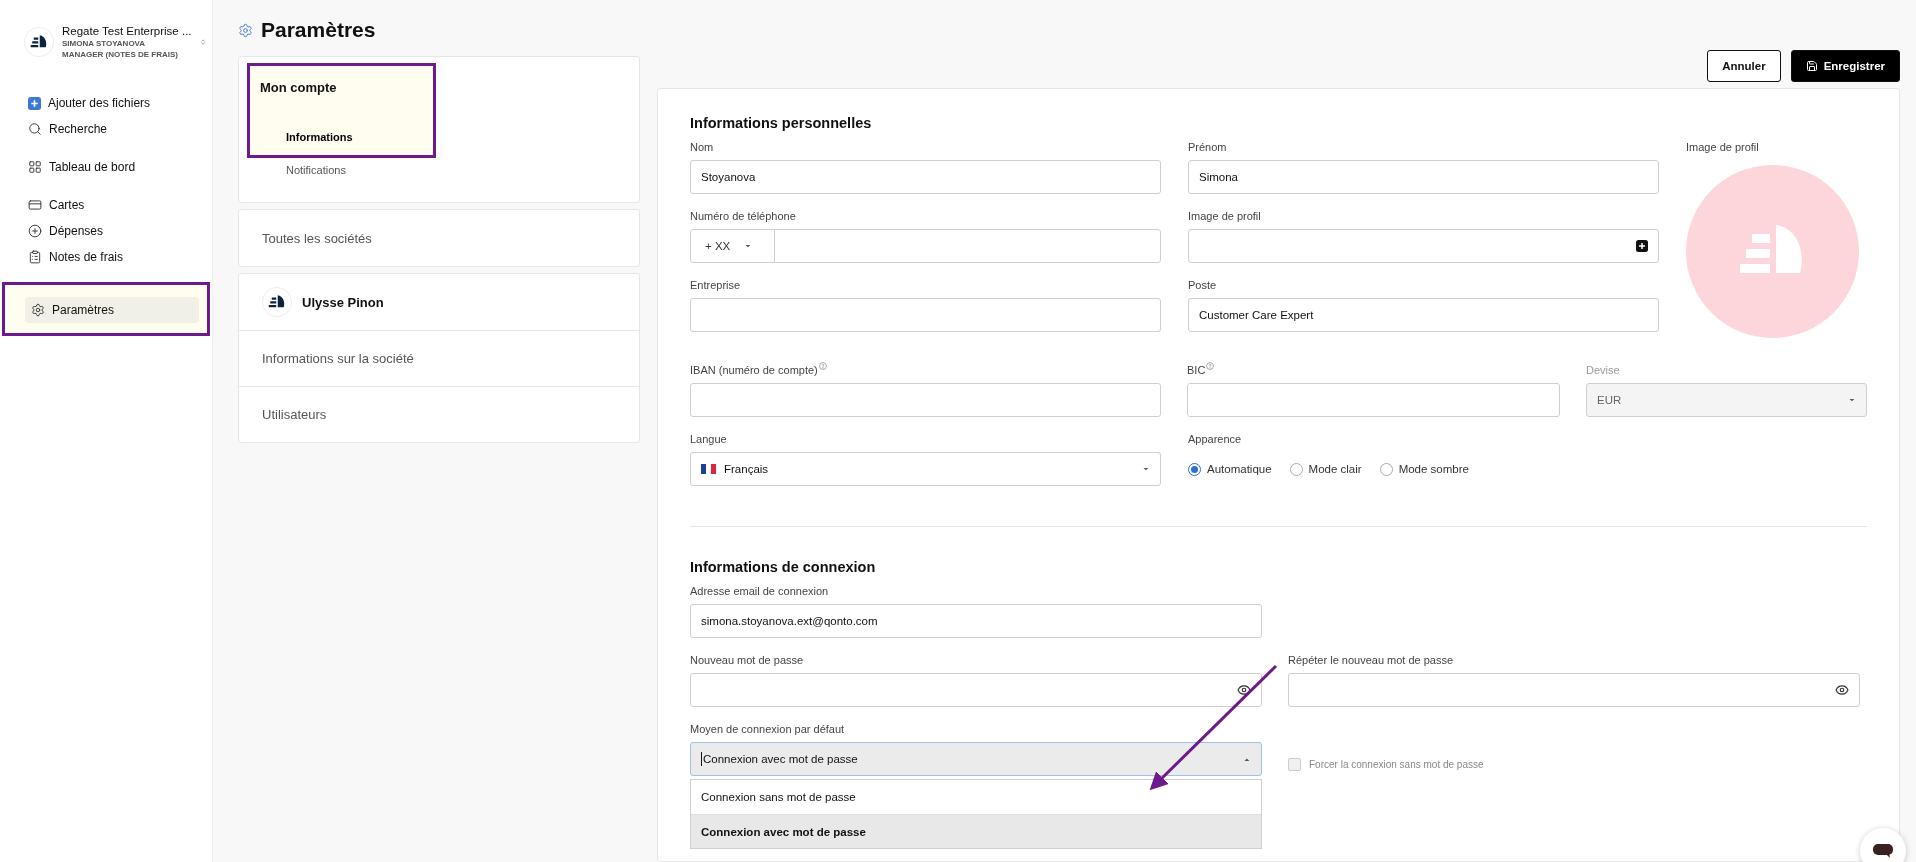  Describe the element at coordinates (702, 148) in the screenshot. I see `field-label: Nom` at that location.